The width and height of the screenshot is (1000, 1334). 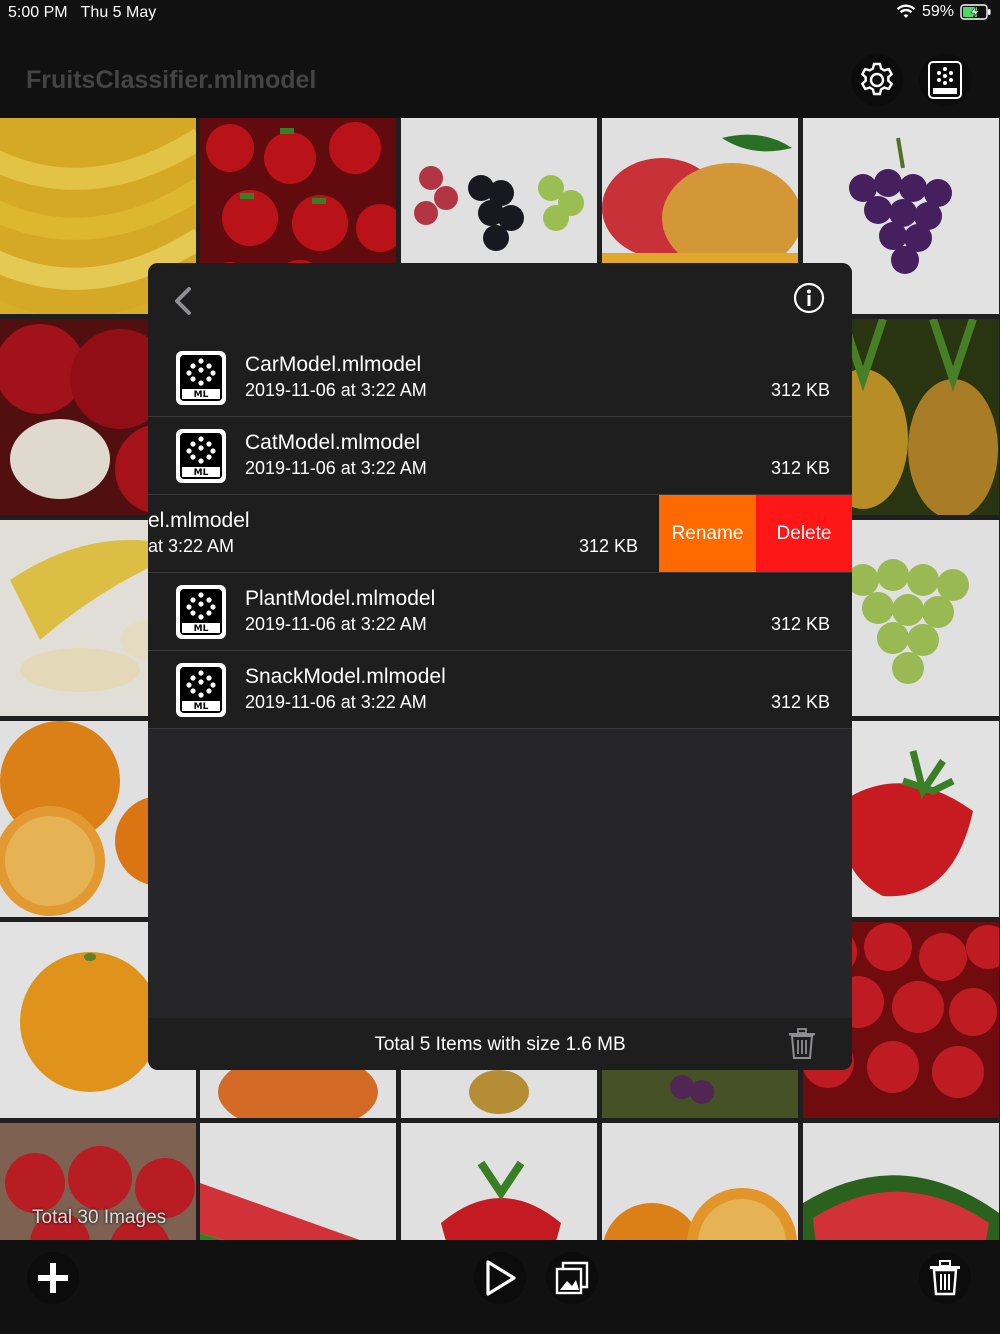 I want to click on model-picker-button, so click(x=945, y=80).